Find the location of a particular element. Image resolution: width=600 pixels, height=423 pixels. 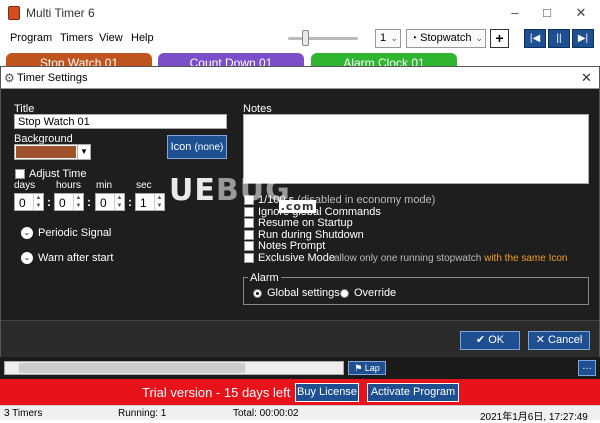

close-button: ✕ is located at coordinates (581, 13).